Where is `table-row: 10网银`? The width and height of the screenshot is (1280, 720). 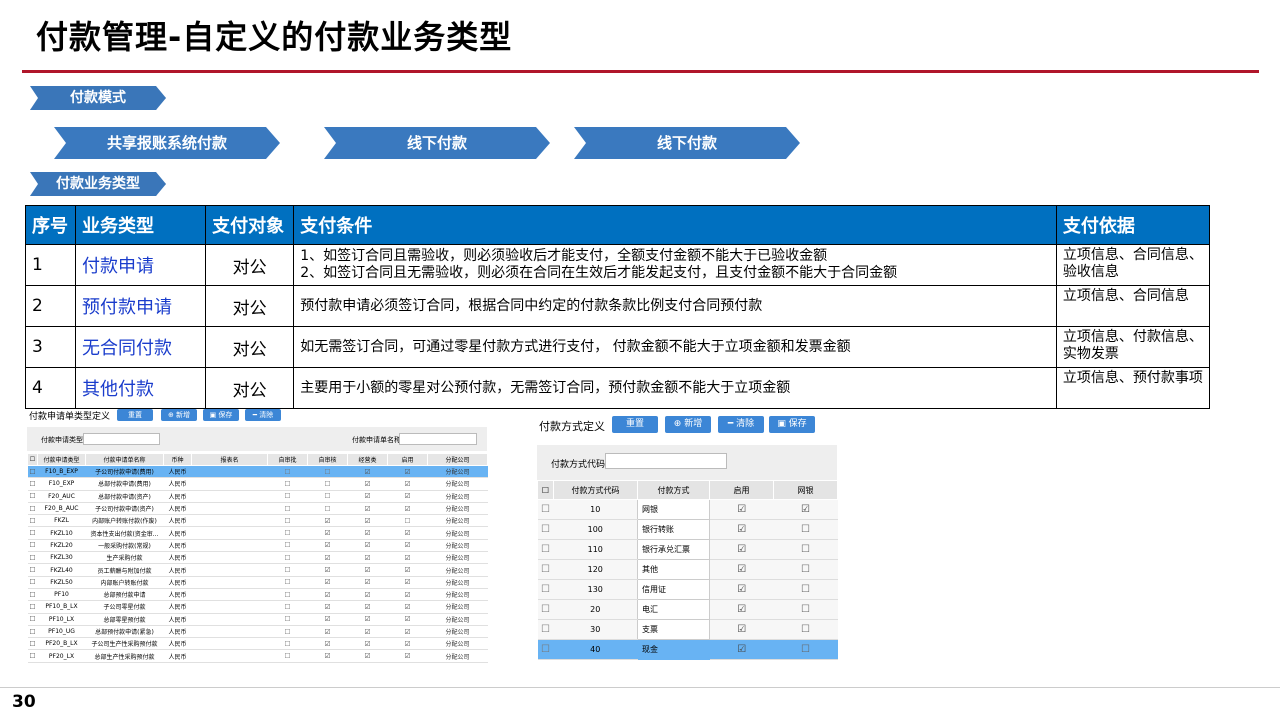
table-row: 10网银 is located at coordinates (687, 509).